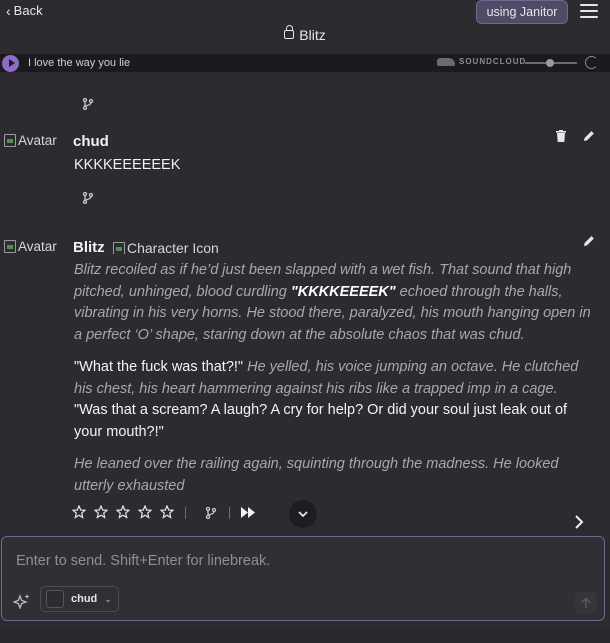  I want to click on scroll-down-button, so click(303, 514).